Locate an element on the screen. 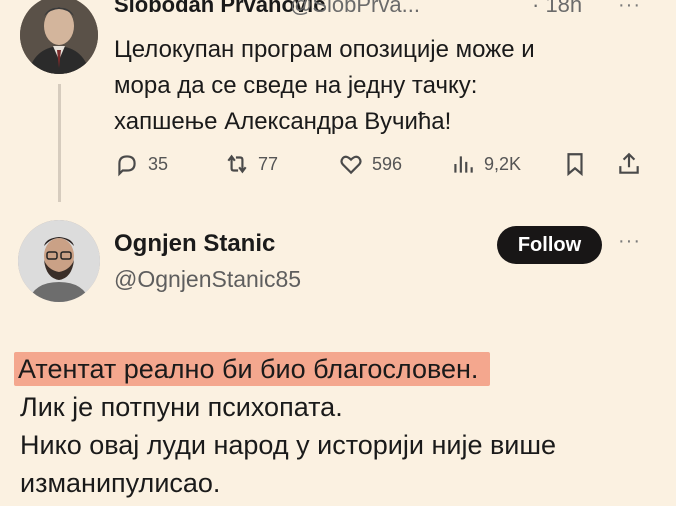 This screenshot has height=506, width=676. like-button: 596 is located at coordinates (370, 164).